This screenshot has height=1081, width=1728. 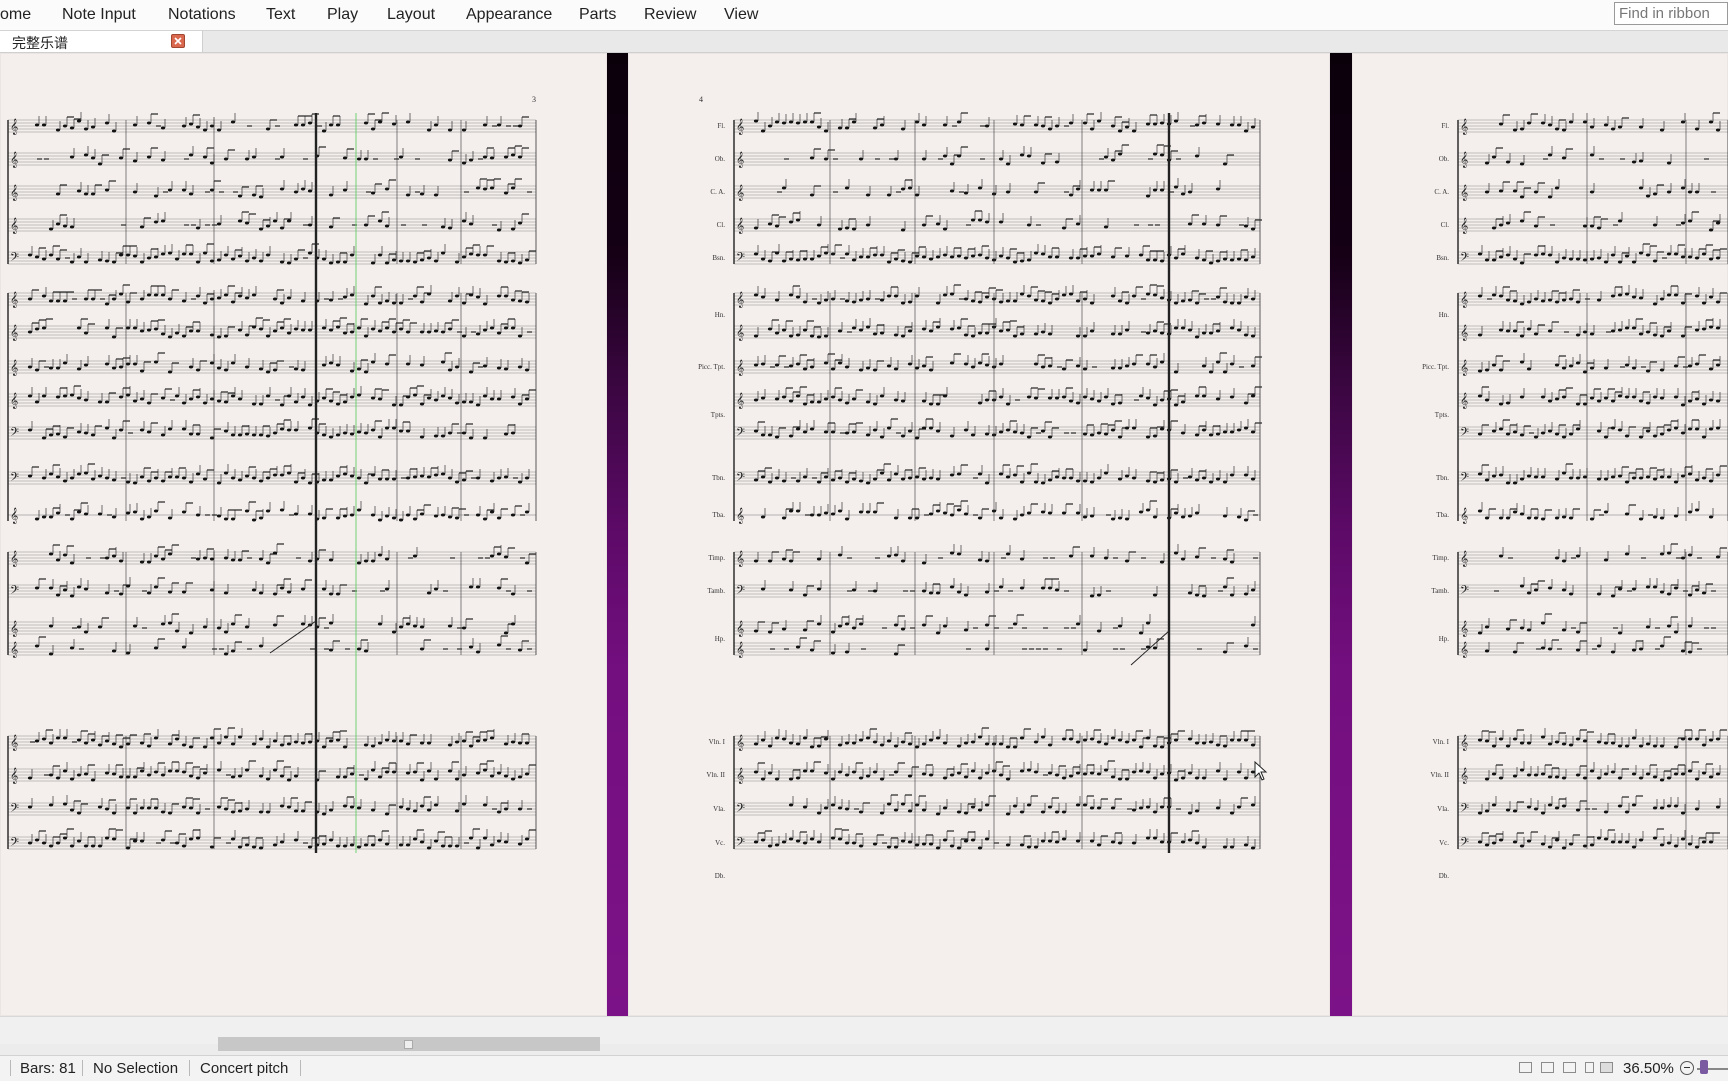 What do you see at coordinates (15, 15) in the screenshot?
I see `menu-home: ome` at bounding box center [15, 15].